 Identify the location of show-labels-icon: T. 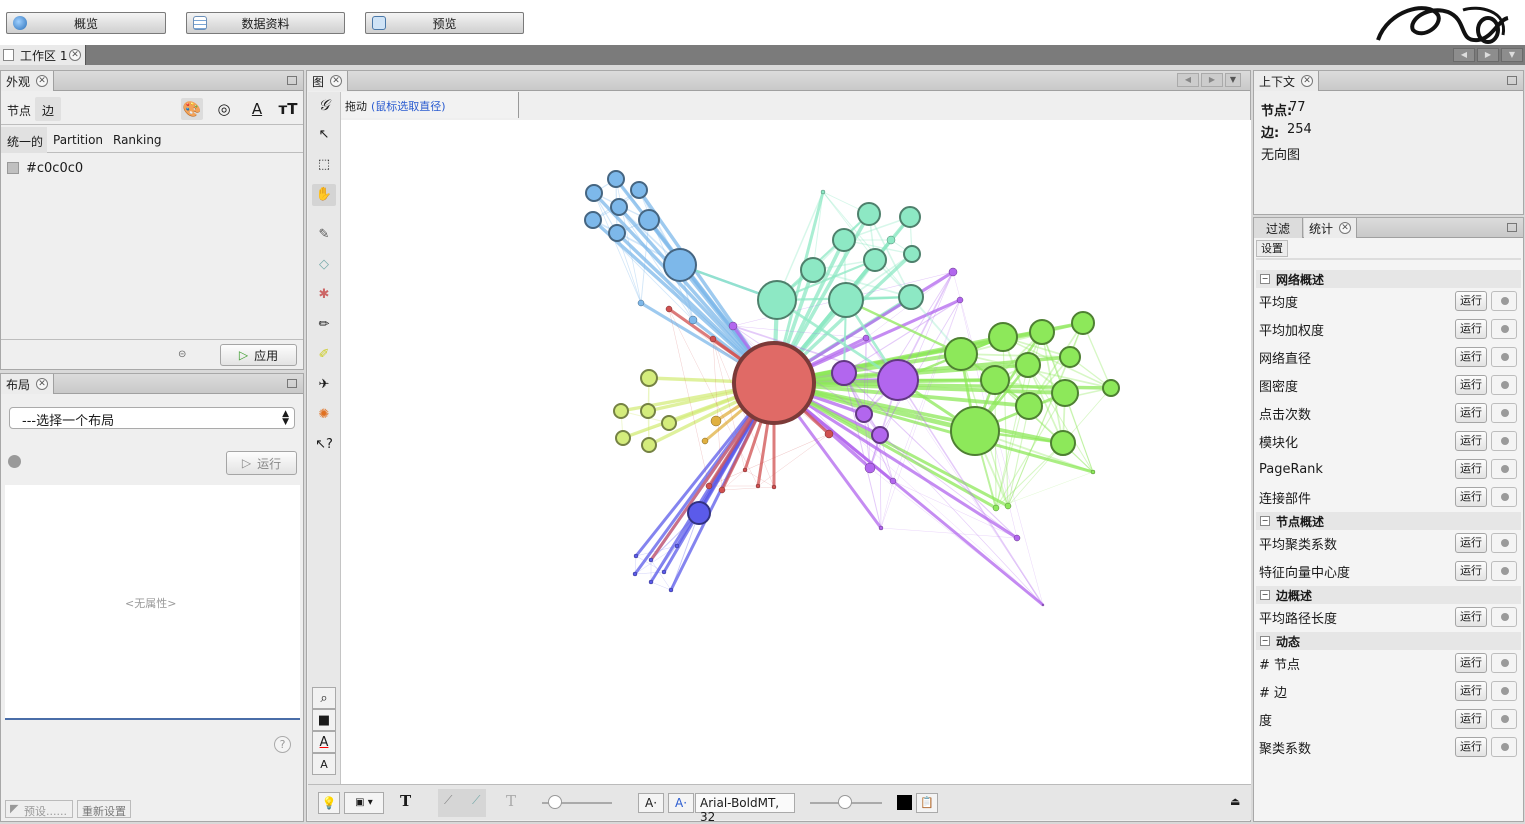
(405, 801).